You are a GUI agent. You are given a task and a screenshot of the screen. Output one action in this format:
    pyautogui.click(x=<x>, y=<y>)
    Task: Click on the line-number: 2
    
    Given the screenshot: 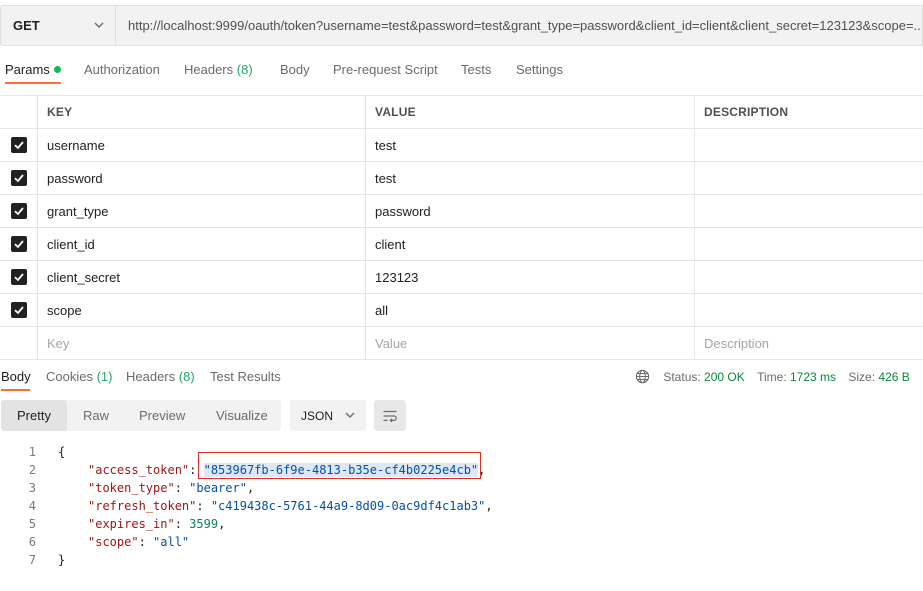 What is the action you would take?
    pyautogui.click(x=32, y=470)
    